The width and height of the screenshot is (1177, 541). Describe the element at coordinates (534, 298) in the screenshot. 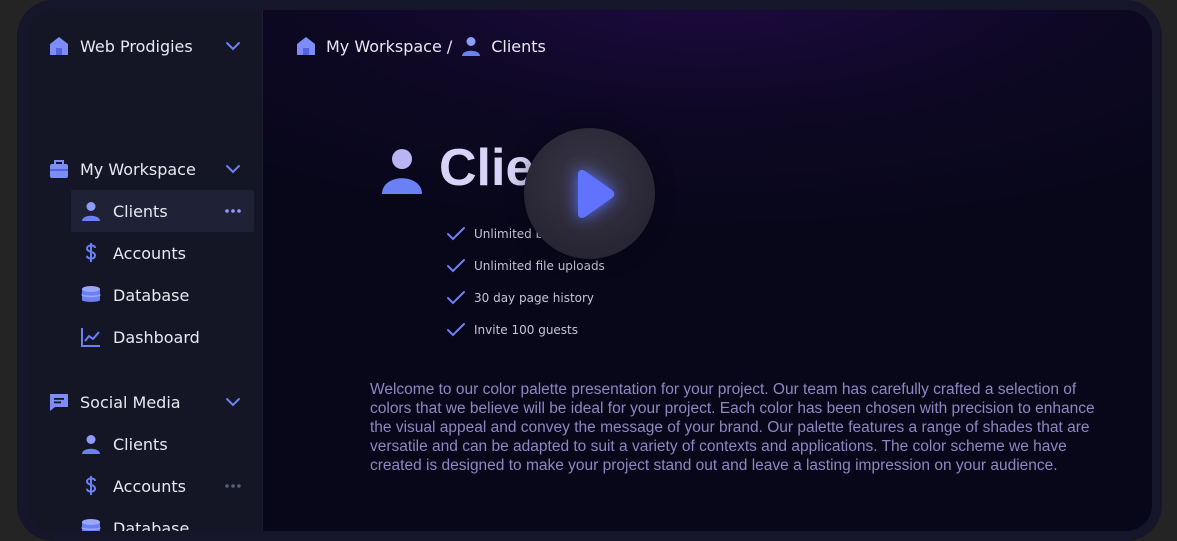

I see `feature-label: 30 day page history` at that location.